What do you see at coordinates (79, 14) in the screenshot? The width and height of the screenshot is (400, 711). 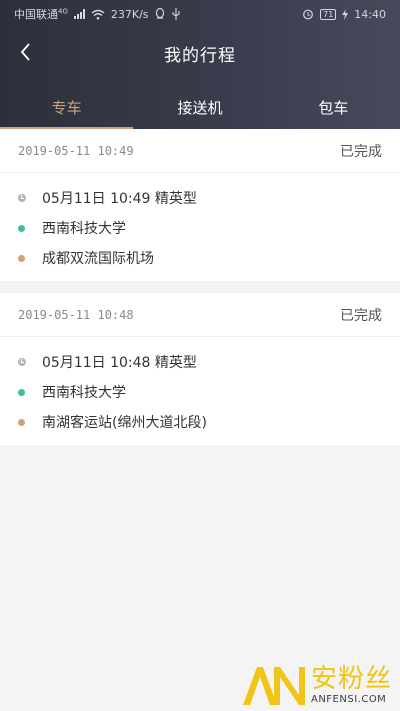 I see `signal-icon` at bounding box center [79, 14].